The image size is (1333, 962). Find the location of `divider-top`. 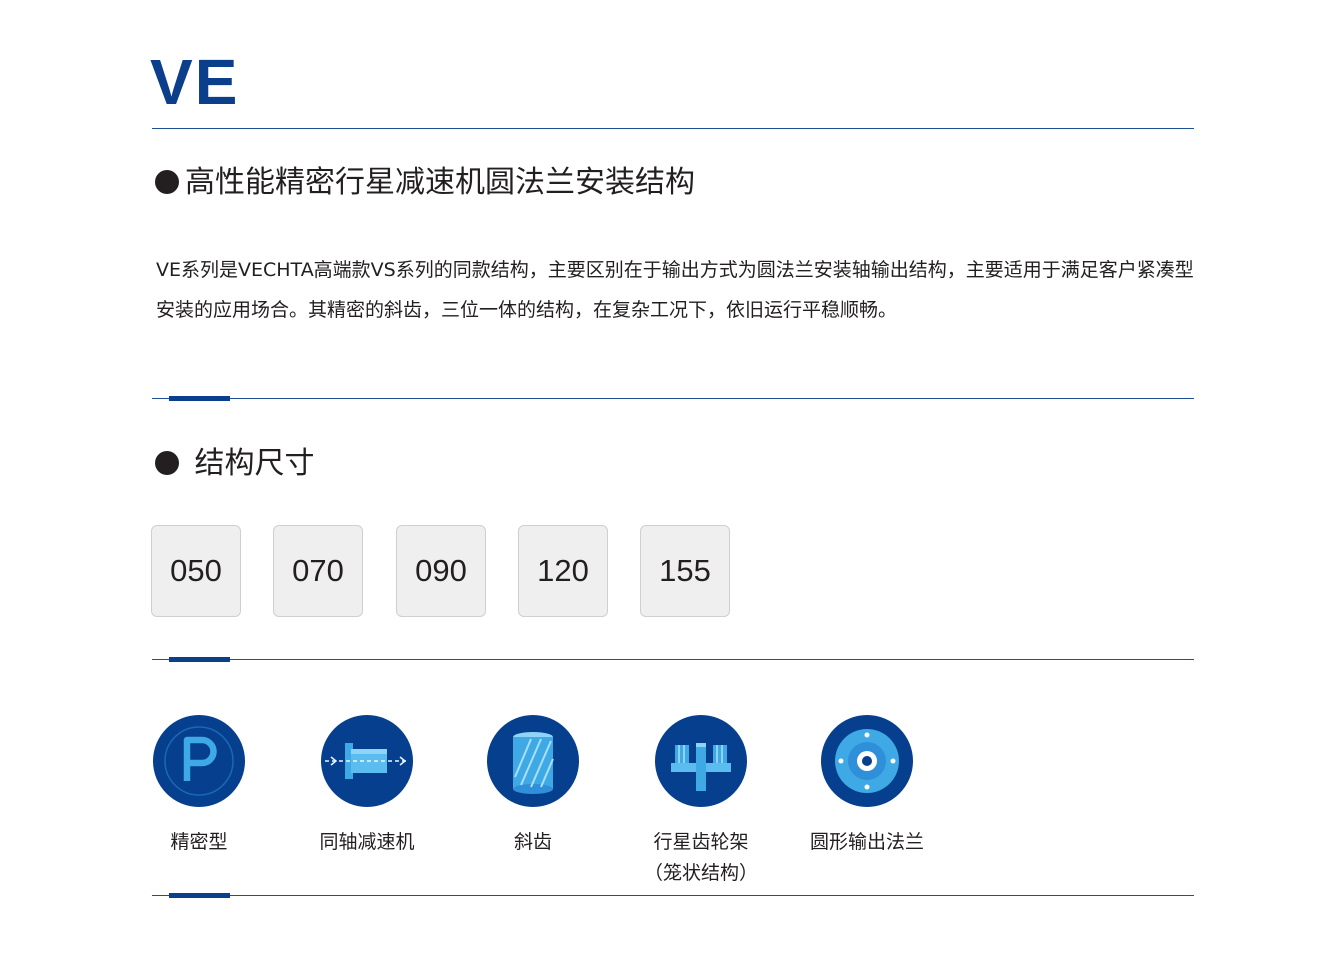

divider-top is located at coordinates (673, 128).